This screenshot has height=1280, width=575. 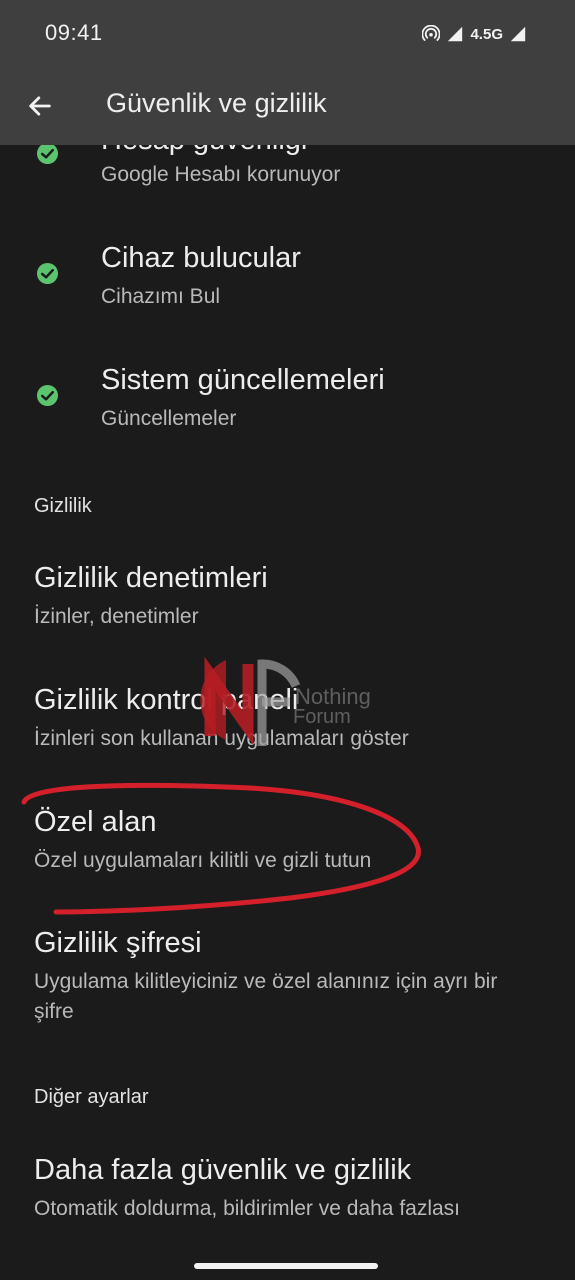 I want to click on page-title: Güvenlik ve gizlilik, so click(x=216, y=103).